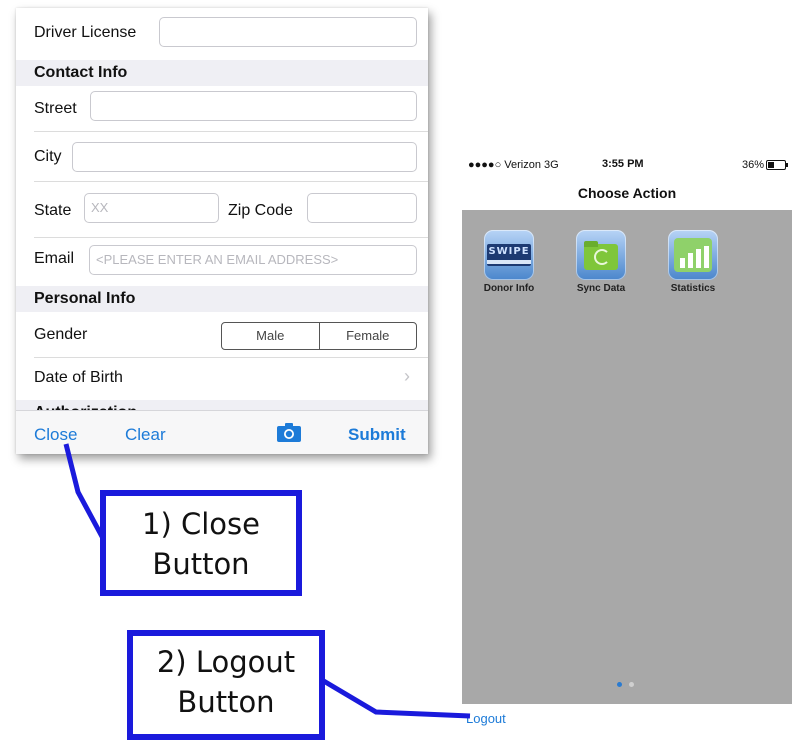 Image resolution: width=792 pixels, height=740 pixels. I want to click on close-button-callout: 1) Close Button, so click(201, 543).